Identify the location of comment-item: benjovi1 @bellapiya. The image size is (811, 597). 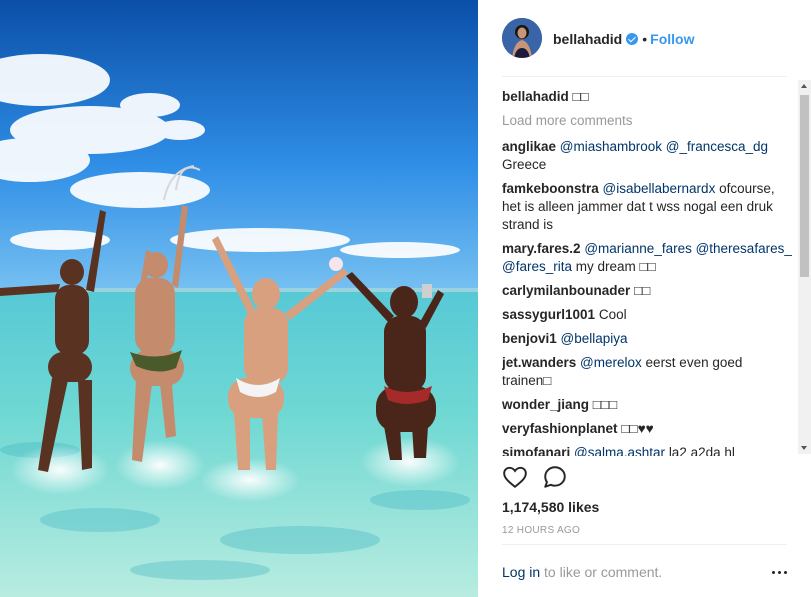
(648, 339).